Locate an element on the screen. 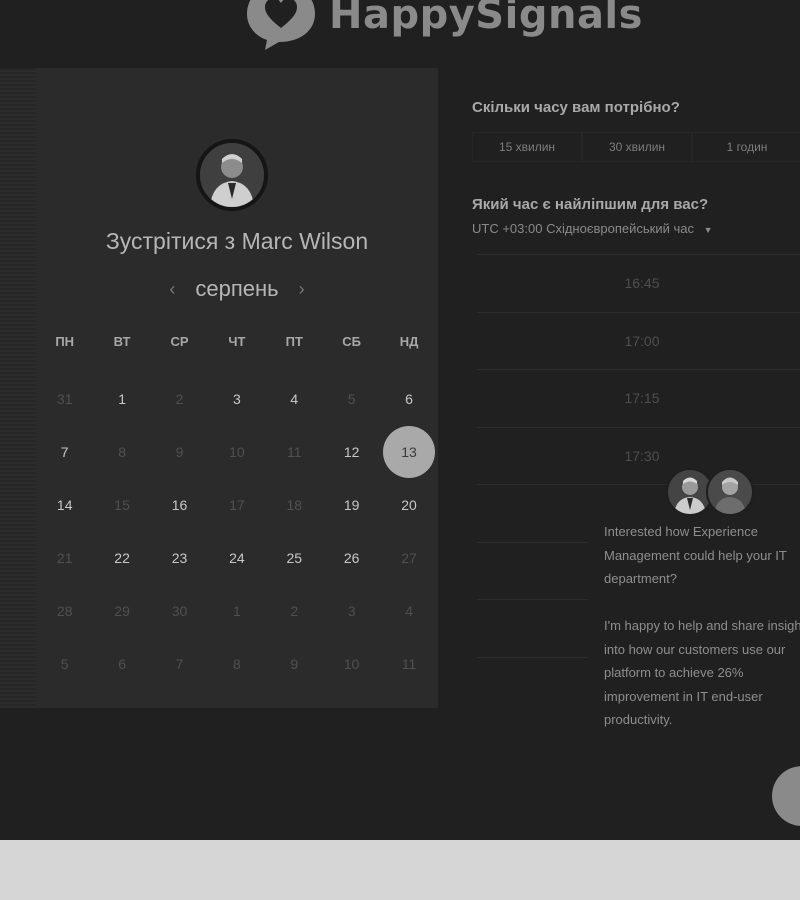 Image resolution: width=800 pixels, height=900 pixels. calendar-day-number: 27 is located at coordinates (409, 557).